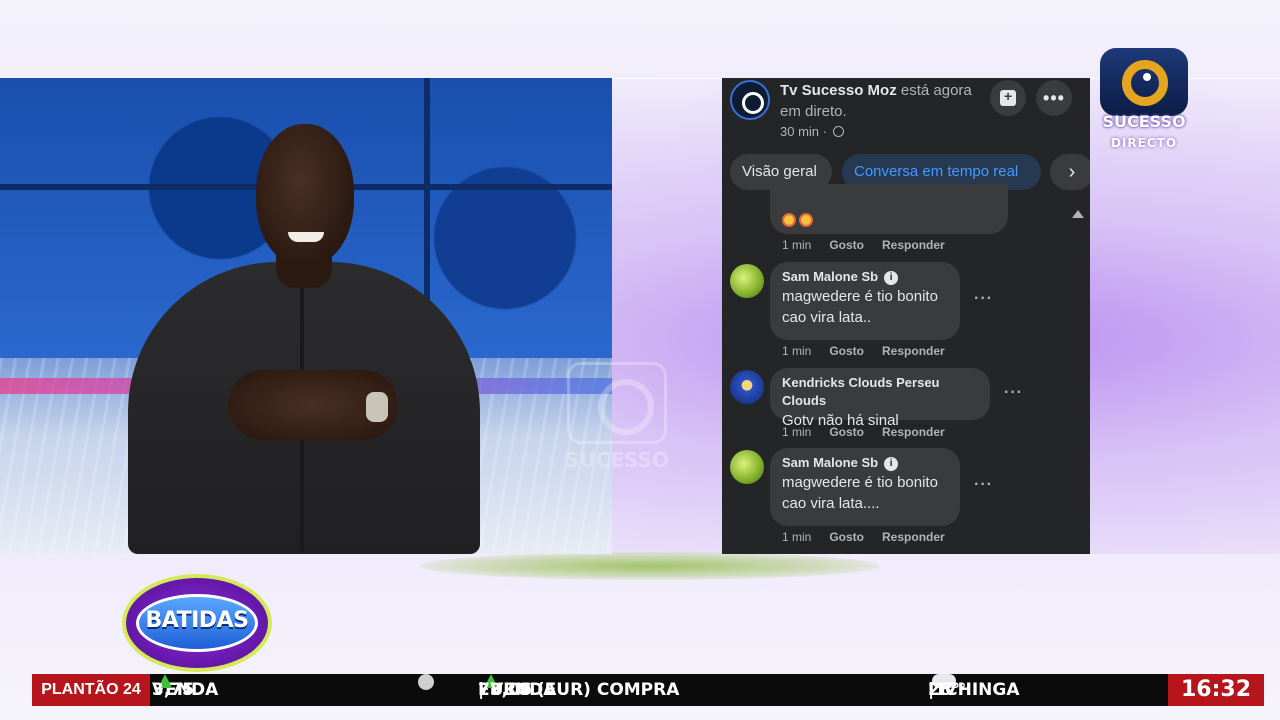  What do you see at coordinates (838, 90) in the screenshot?
I see `page-name-link: Tv Sucesso Moz` at bounding box center [838, 90].